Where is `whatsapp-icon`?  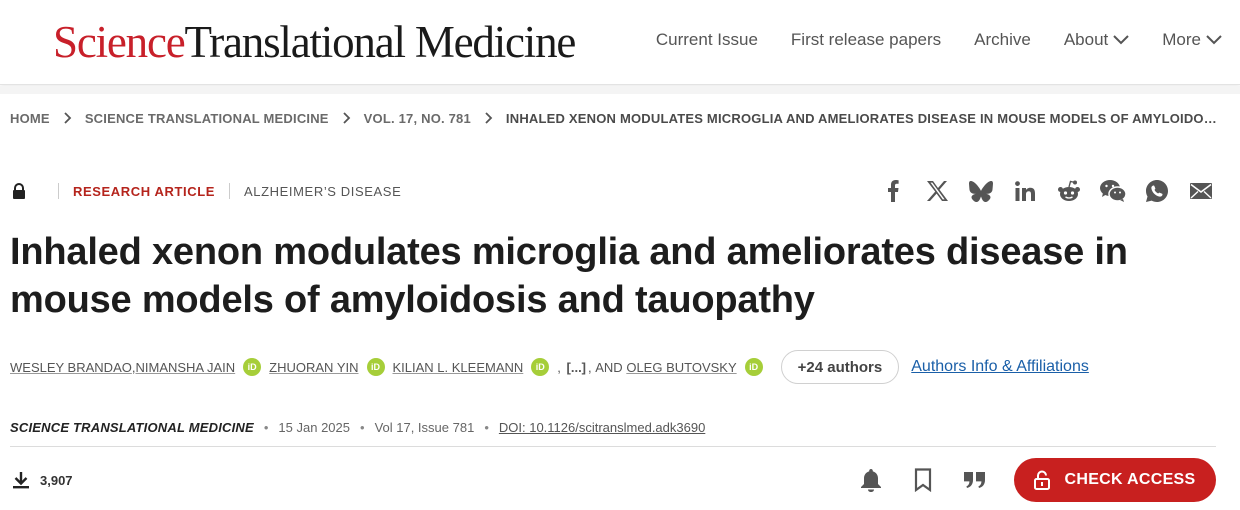
whatsapp-icon is located at coordinates (1157, 191).